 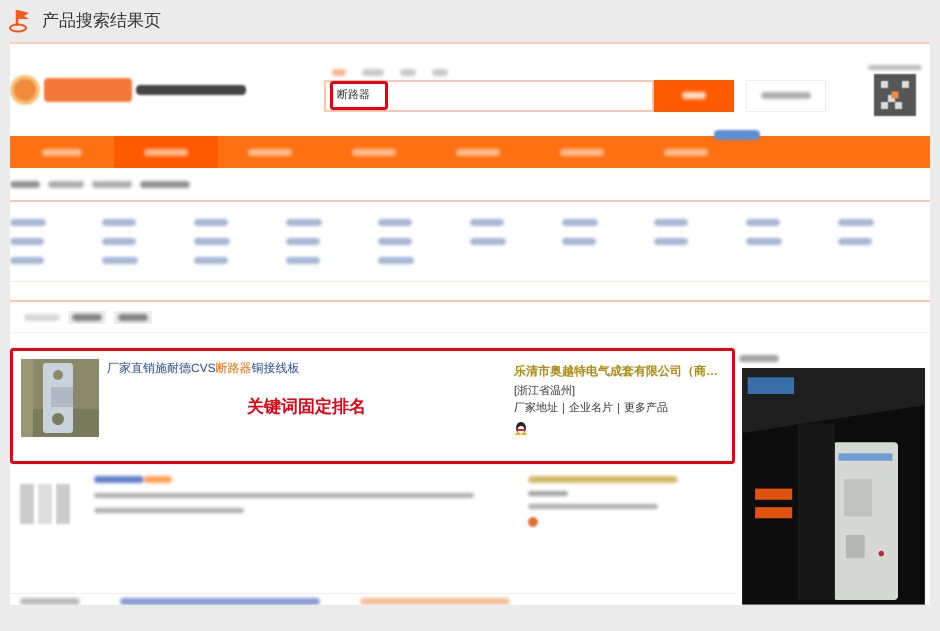 I want to click on qr-code-icon, so click(x=895, y=95).